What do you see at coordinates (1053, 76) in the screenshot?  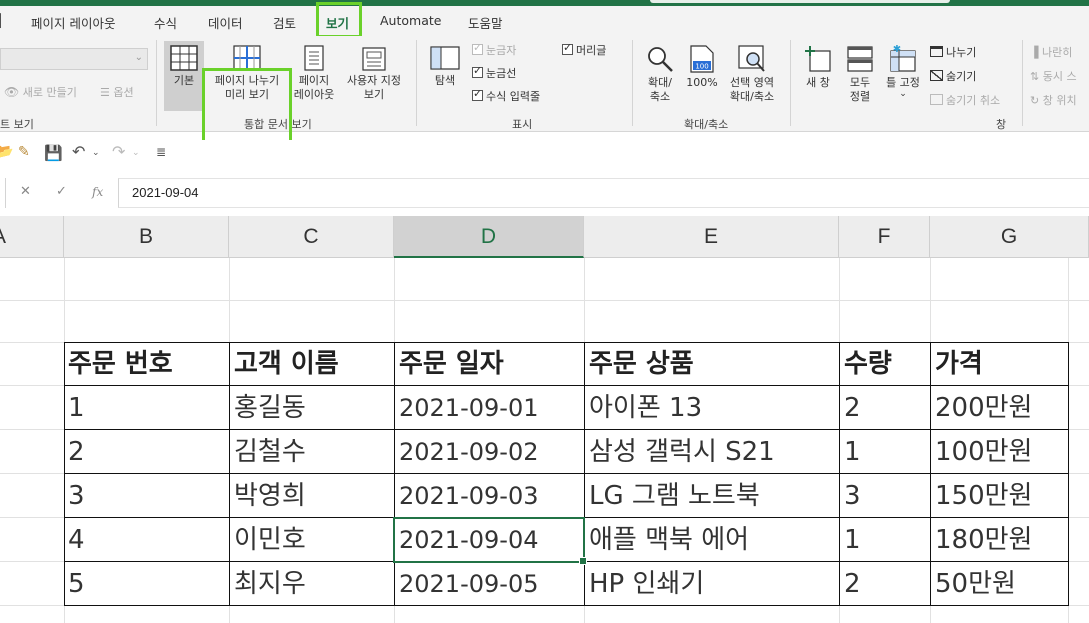 I see `synchronous-scrolling-button: ⇅ 동시 스` at bounding box center [1053, 76].